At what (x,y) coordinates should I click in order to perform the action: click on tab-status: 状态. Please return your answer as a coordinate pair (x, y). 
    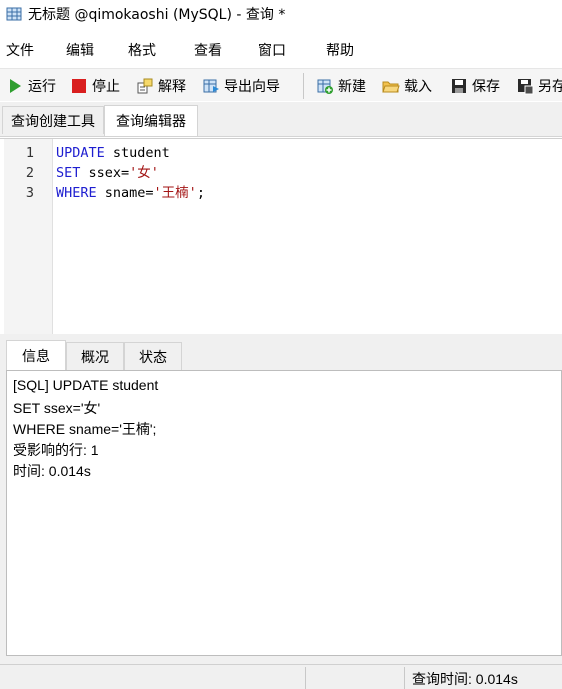
    Looking at the image, I should click on (153, 356).